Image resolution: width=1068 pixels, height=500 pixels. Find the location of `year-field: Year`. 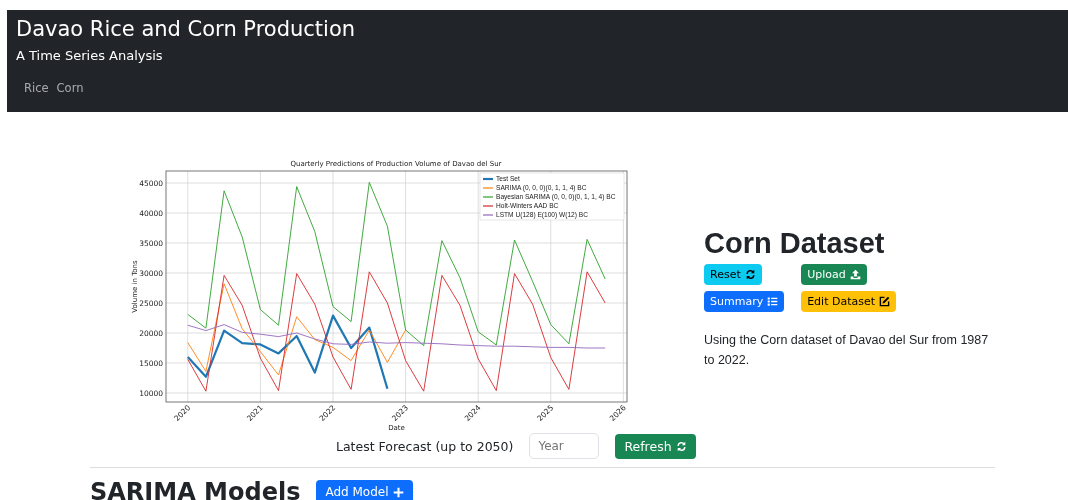

year-field: Year is located at coordinates (564, 446).